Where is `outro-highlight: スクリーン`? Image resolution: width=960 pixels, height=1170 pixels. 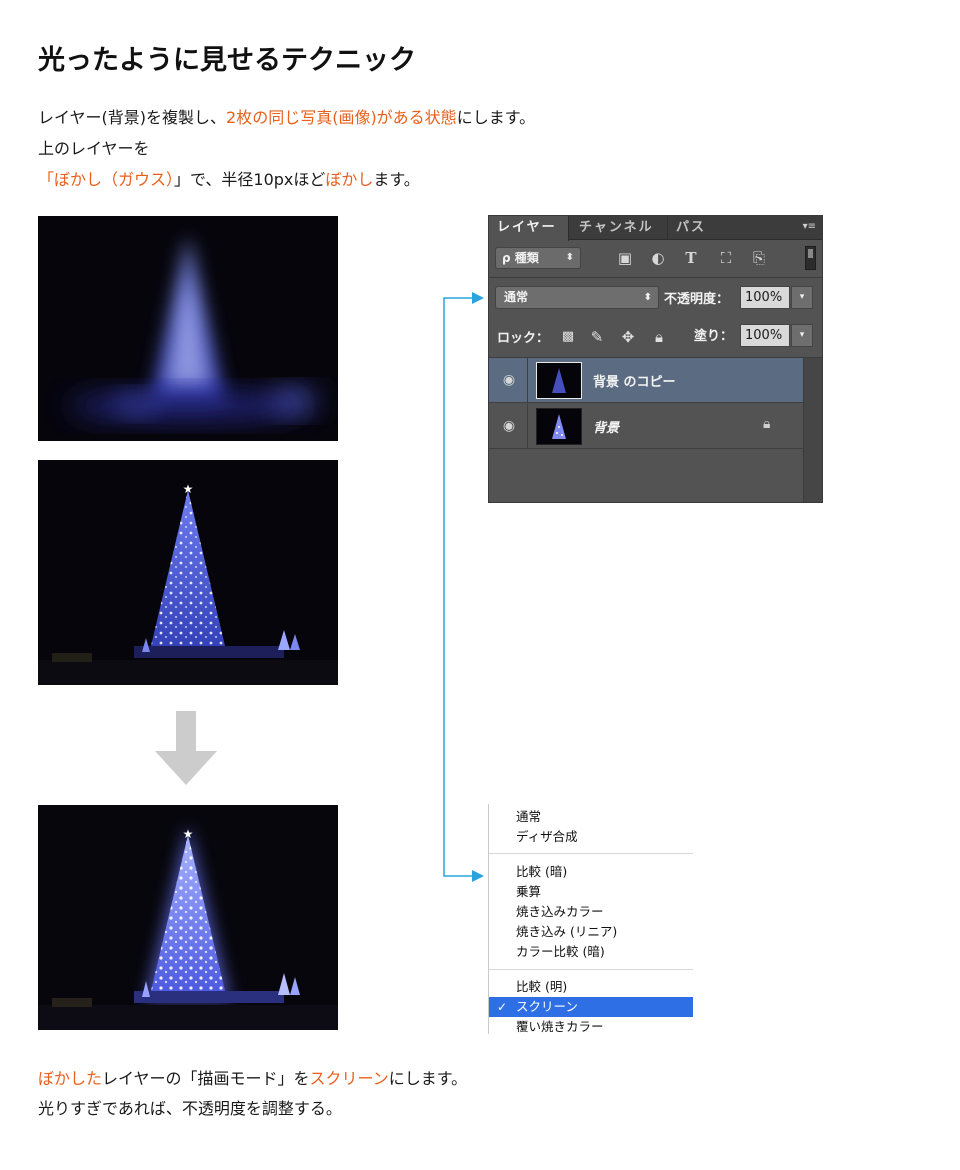
outro-highlight: スクリーン is located at coordinates (349, 1078).